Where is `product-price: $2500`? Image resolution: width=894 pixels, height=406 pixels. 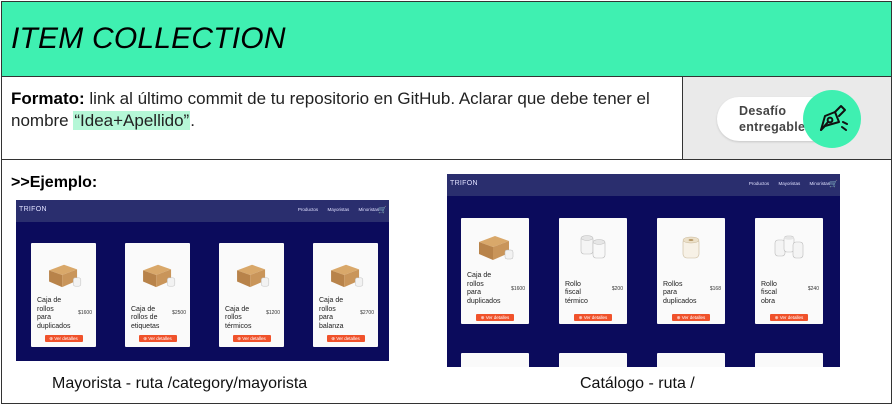
product-price: $2500 is located at coordinates (179, 313).